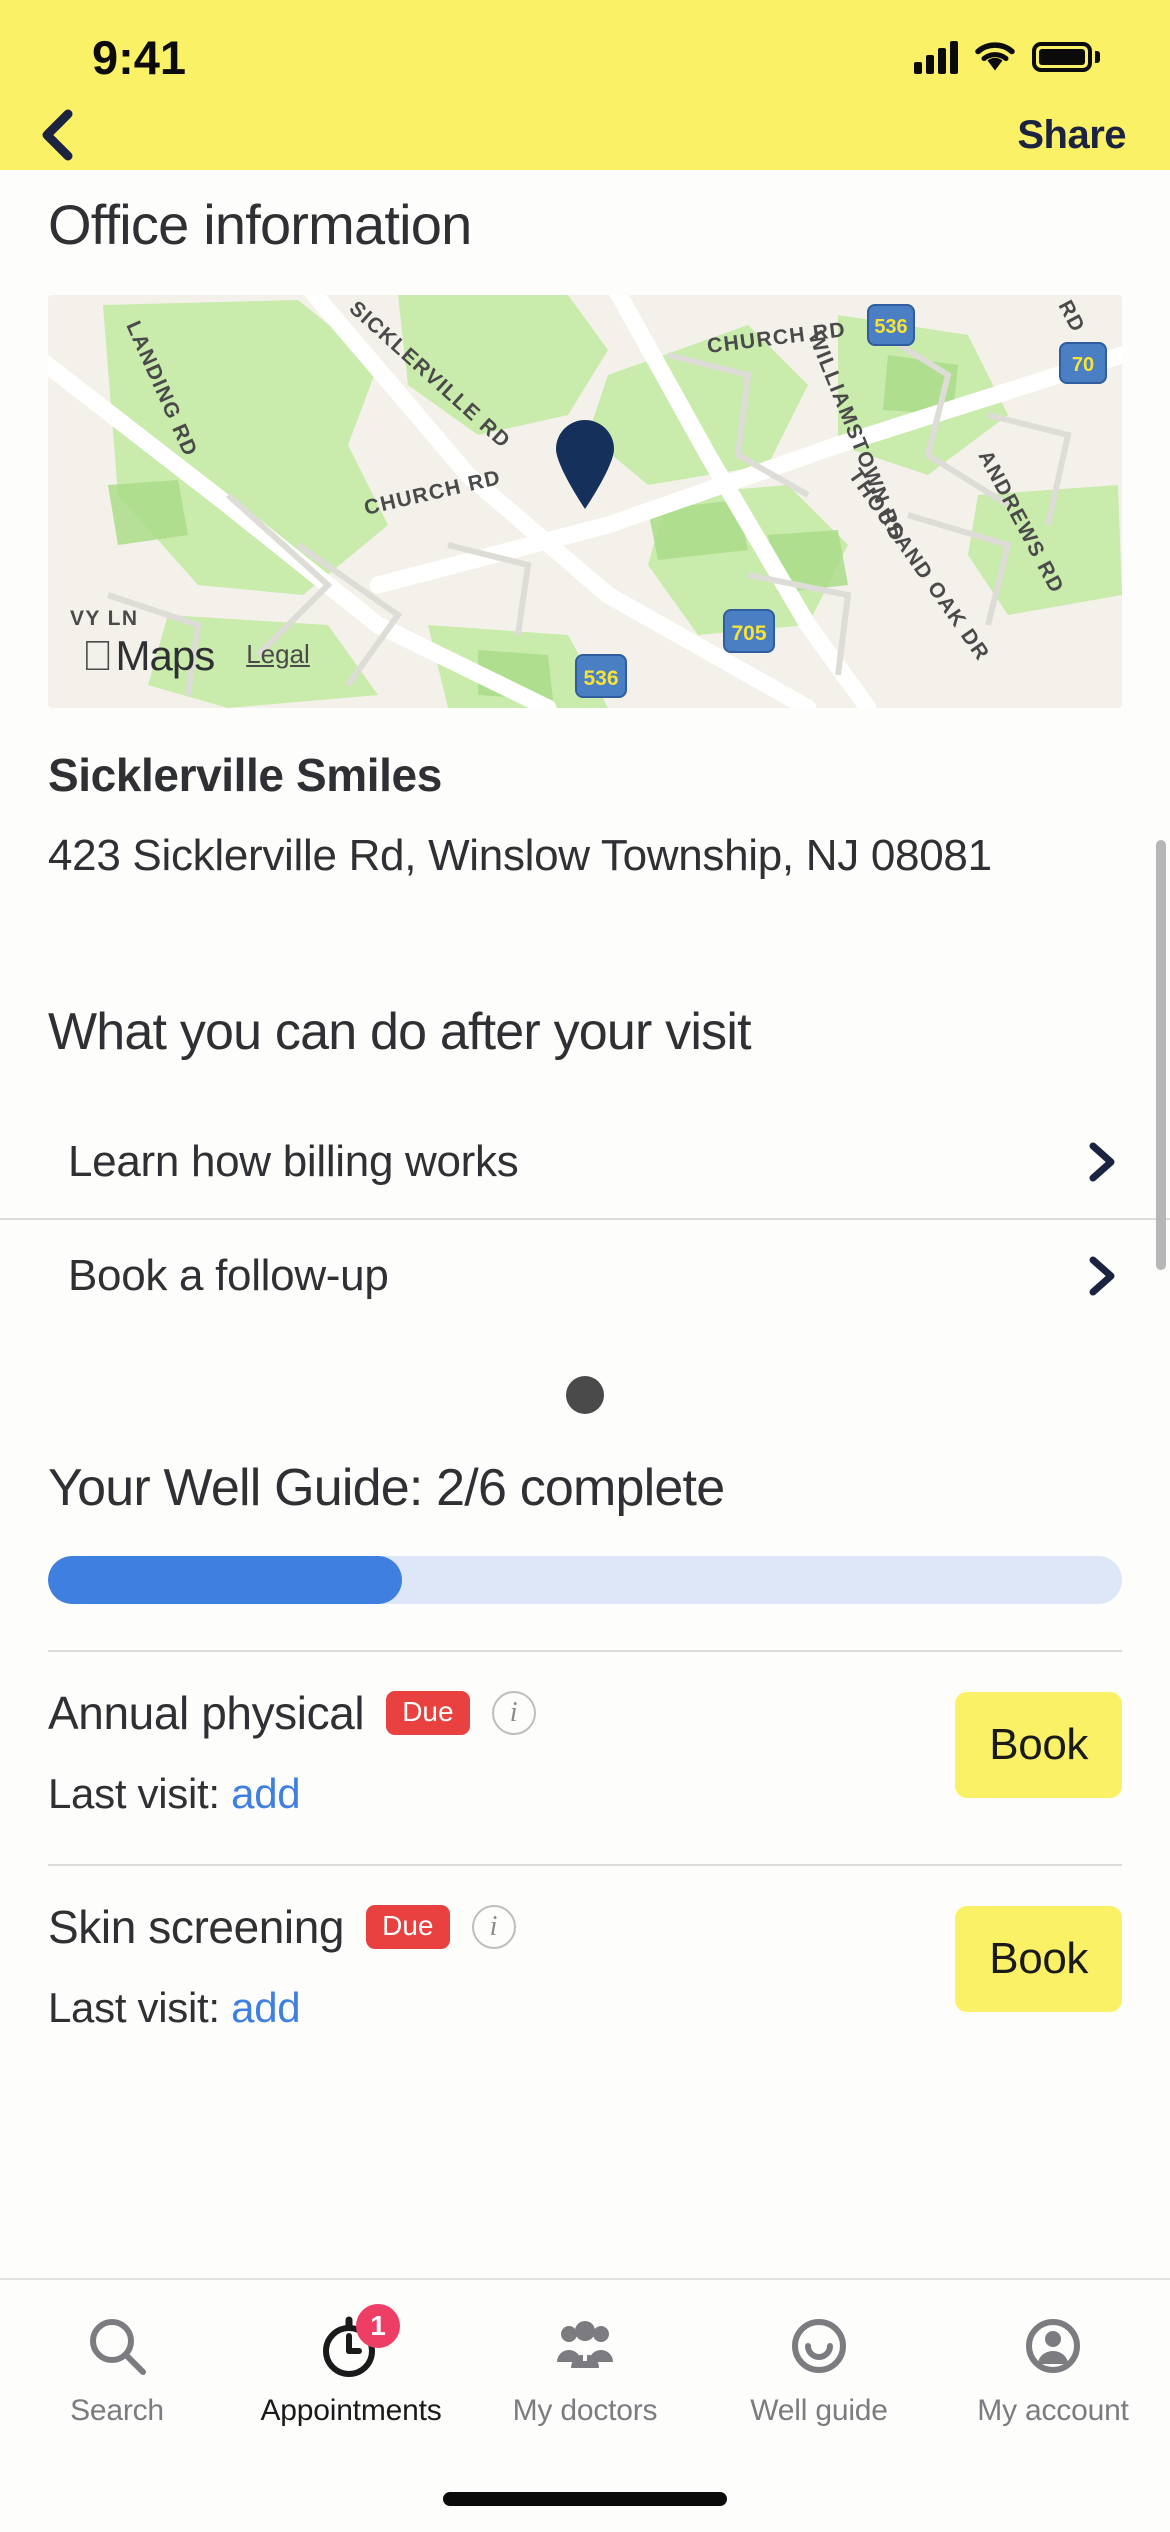 This screenshot has width=1170, height=2532. I want to click on people-group-icon, so click(585, 2347).